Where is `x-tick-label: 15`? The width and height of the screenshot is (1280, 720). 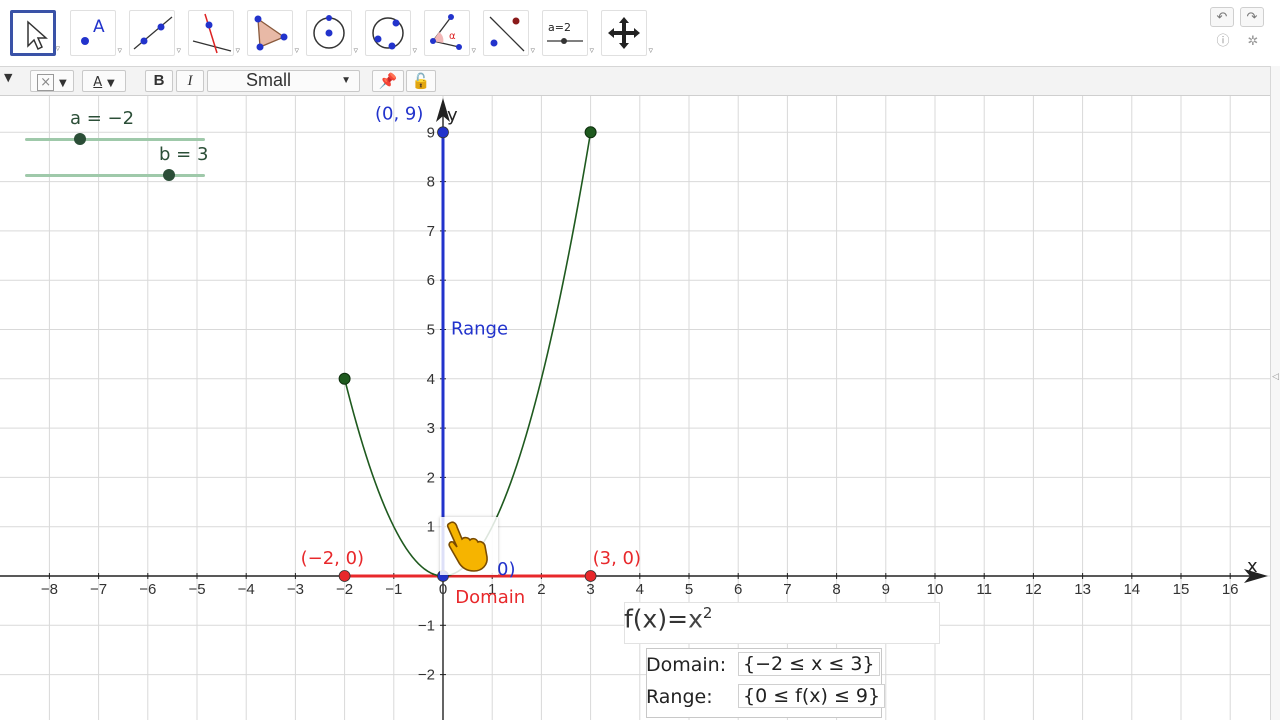
x-tick-label: 15 is located at coordinates (1181, 589).